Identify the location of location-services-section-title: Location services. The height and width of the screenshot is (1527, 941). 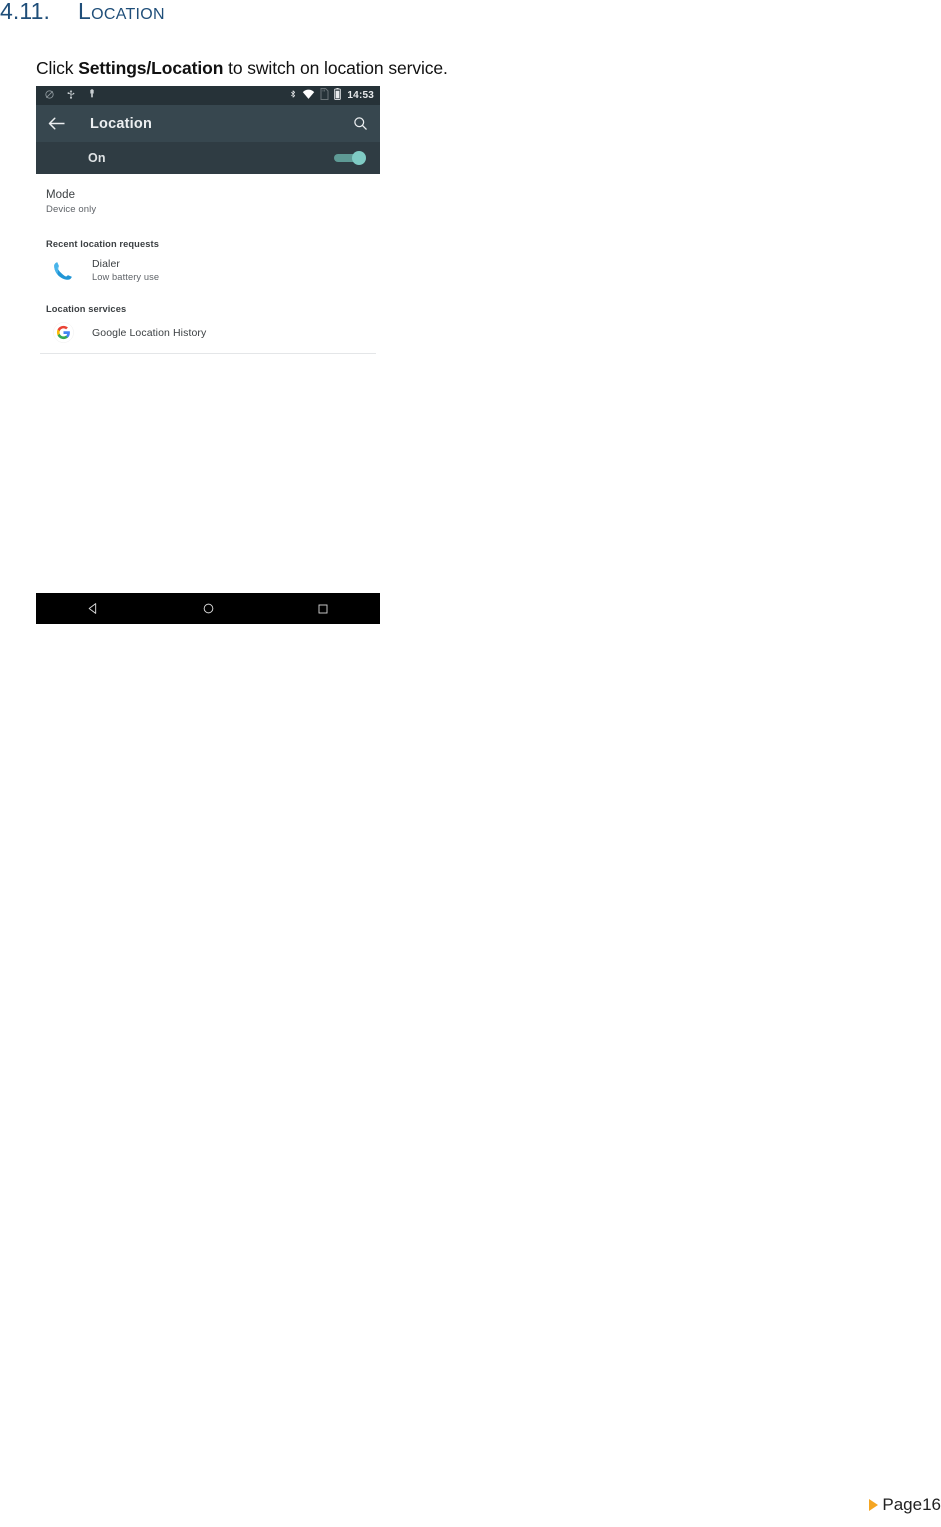
(86, 309).